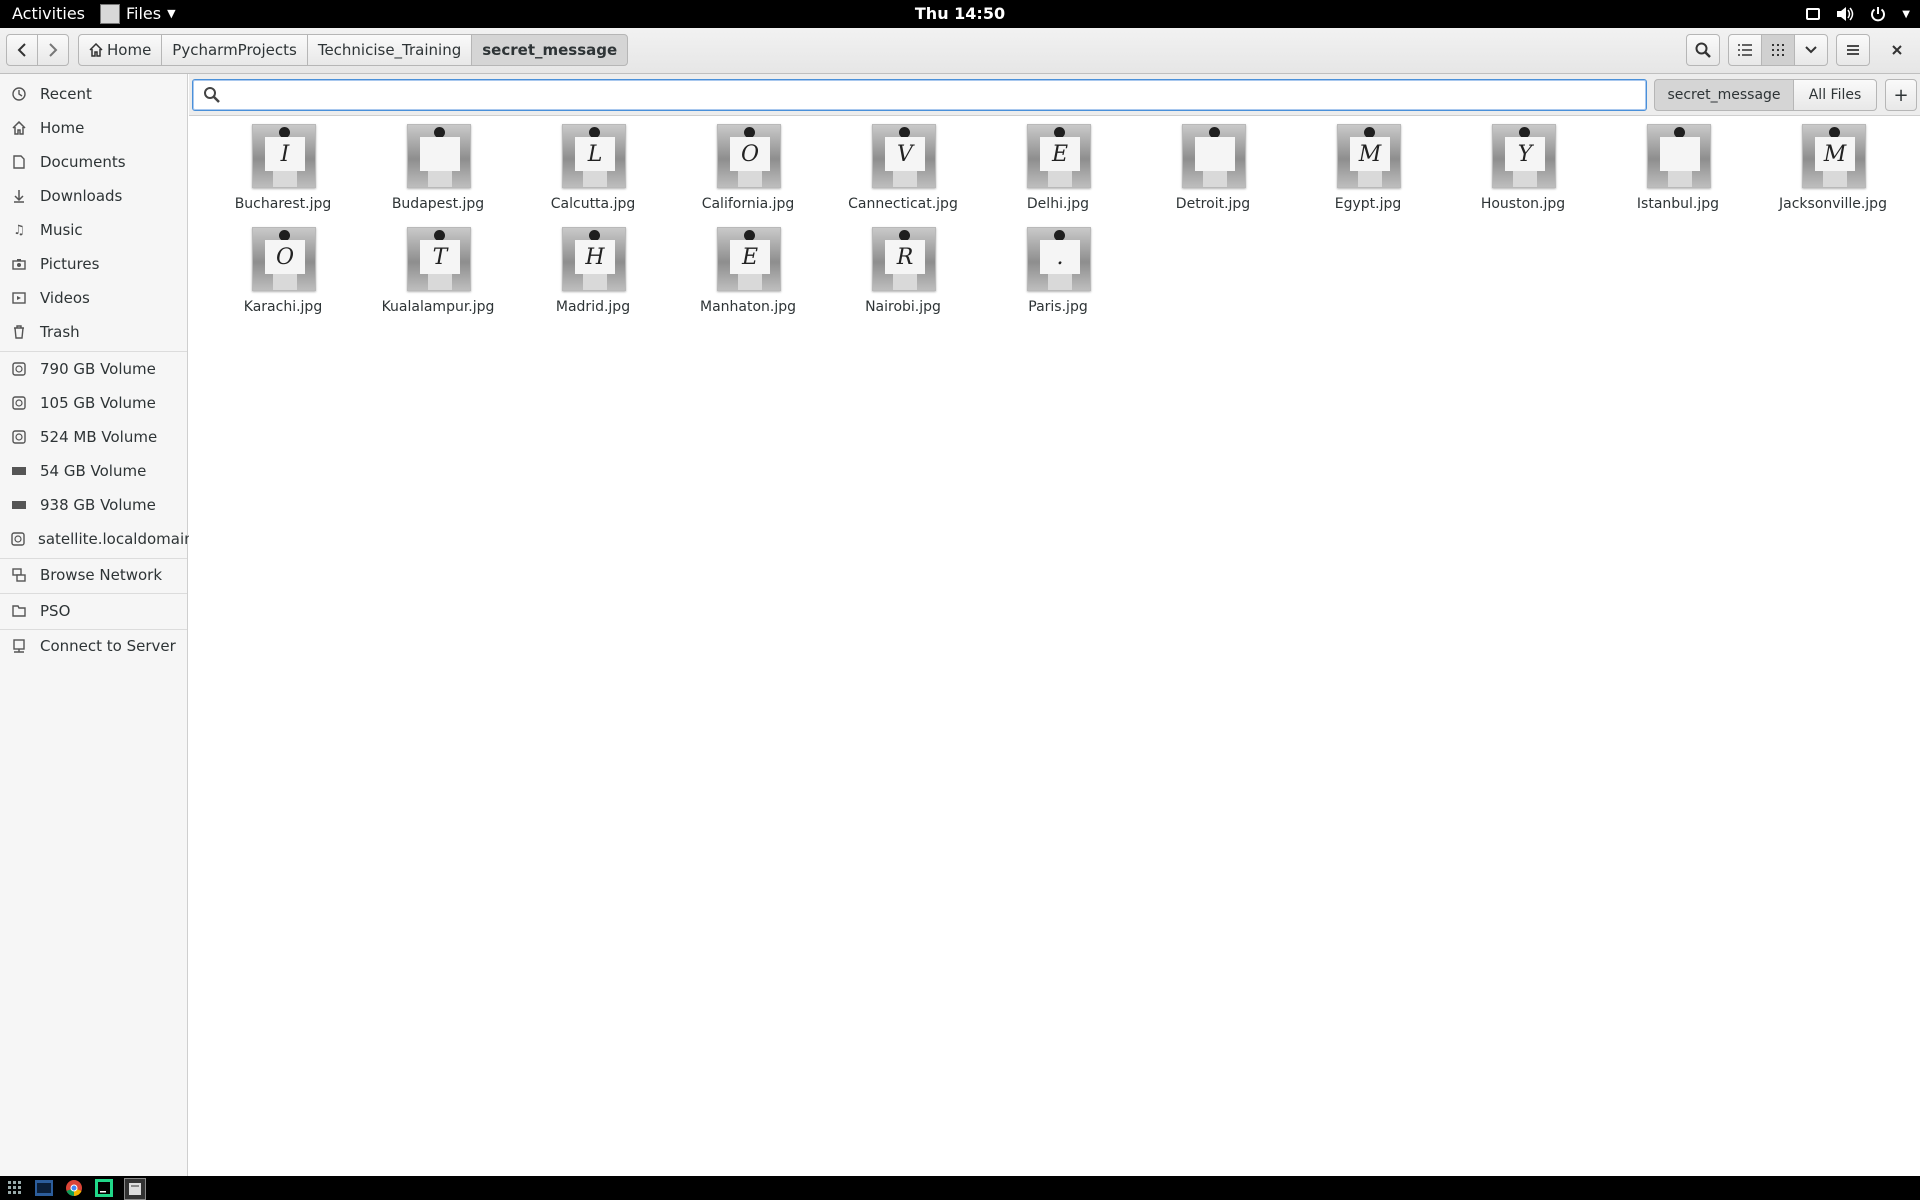 This screenshot has height=1200, width=1920. I want to click on forward-button, so click(53, 50).